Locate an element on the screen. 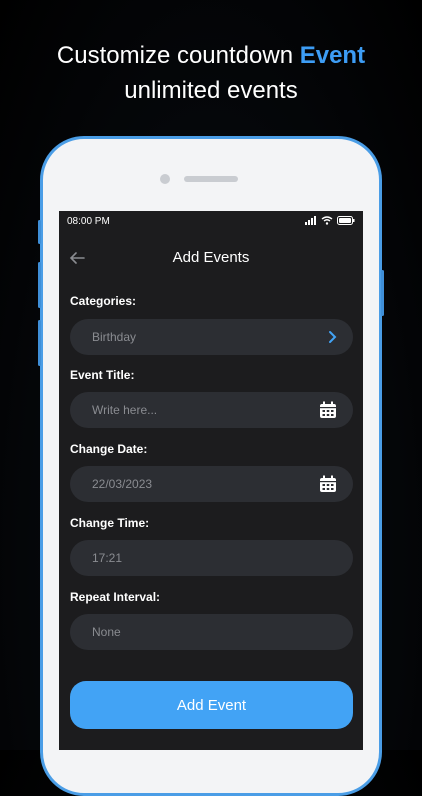 The height and width of the screenshot is (796, 422). headline-accent: Event is located at coordinates (332, 55).